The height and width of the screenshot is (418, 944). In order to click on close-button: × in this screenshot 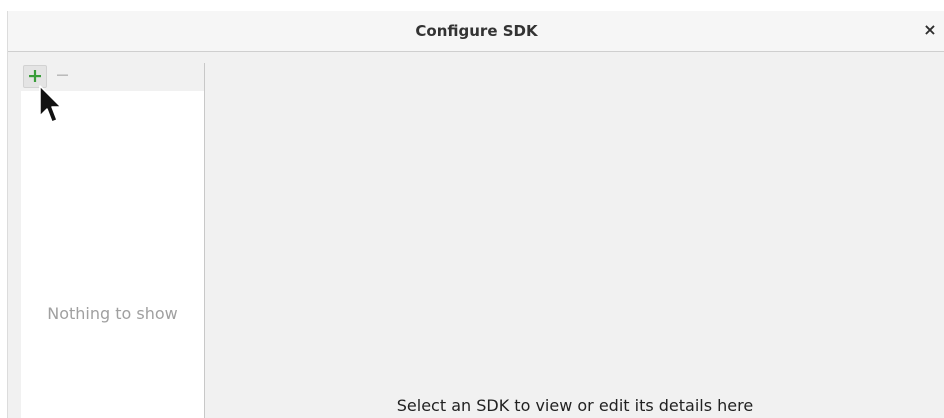, I will do `click(930, 30)`.